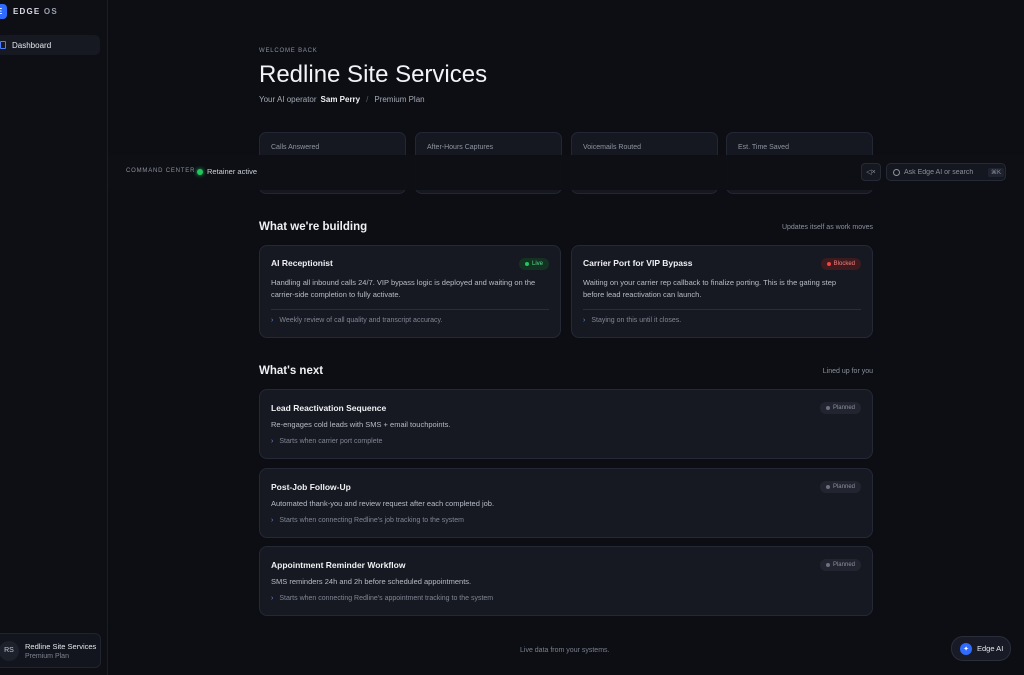 This screenshot has width=1024, height=675. I want to click on card-title: Carrier Port for VIP Bypass, so click(638, 263).